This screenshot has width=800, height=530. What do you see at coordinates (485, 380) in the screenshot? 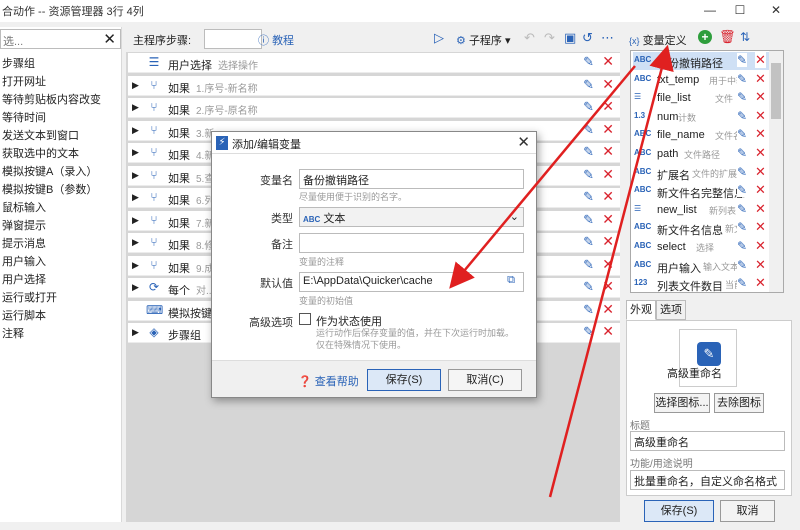
I see `dialog-cancel-button: 取消(C)` at bounding box center [485, 380].